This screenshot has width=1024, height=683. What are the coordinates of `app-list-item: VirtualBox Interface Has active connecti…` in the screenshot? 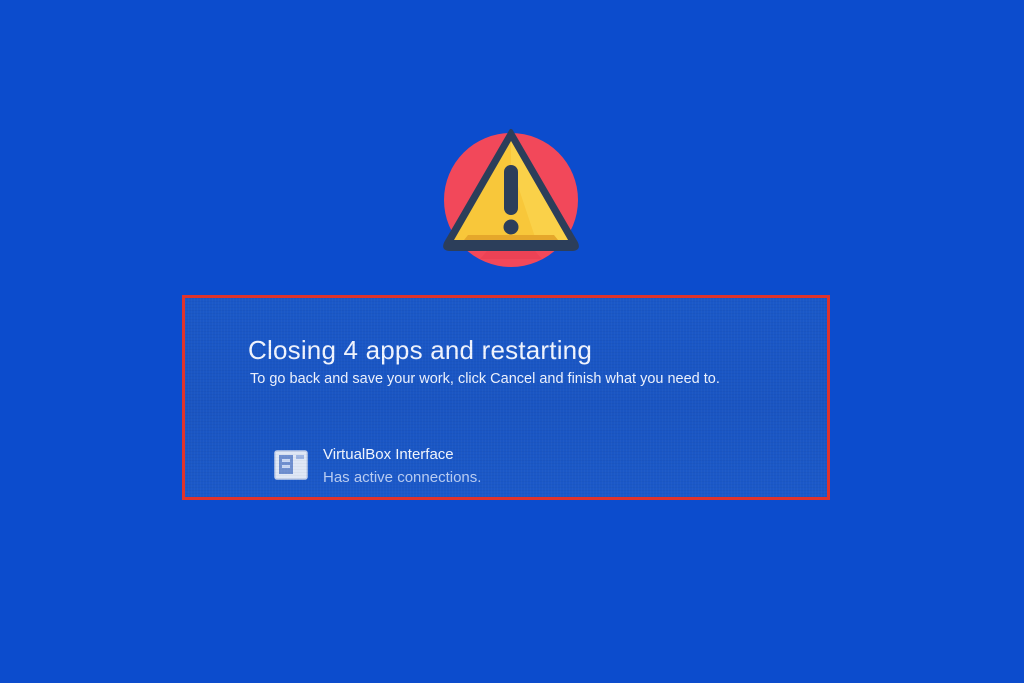 It's located at (471, 467).